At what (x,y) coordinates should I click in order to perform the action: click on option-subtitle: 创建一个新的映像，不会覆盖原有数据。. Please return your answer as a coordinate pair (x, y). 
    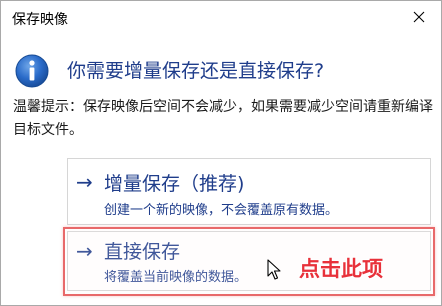
    Looking at the image, I should click on (221, 210).